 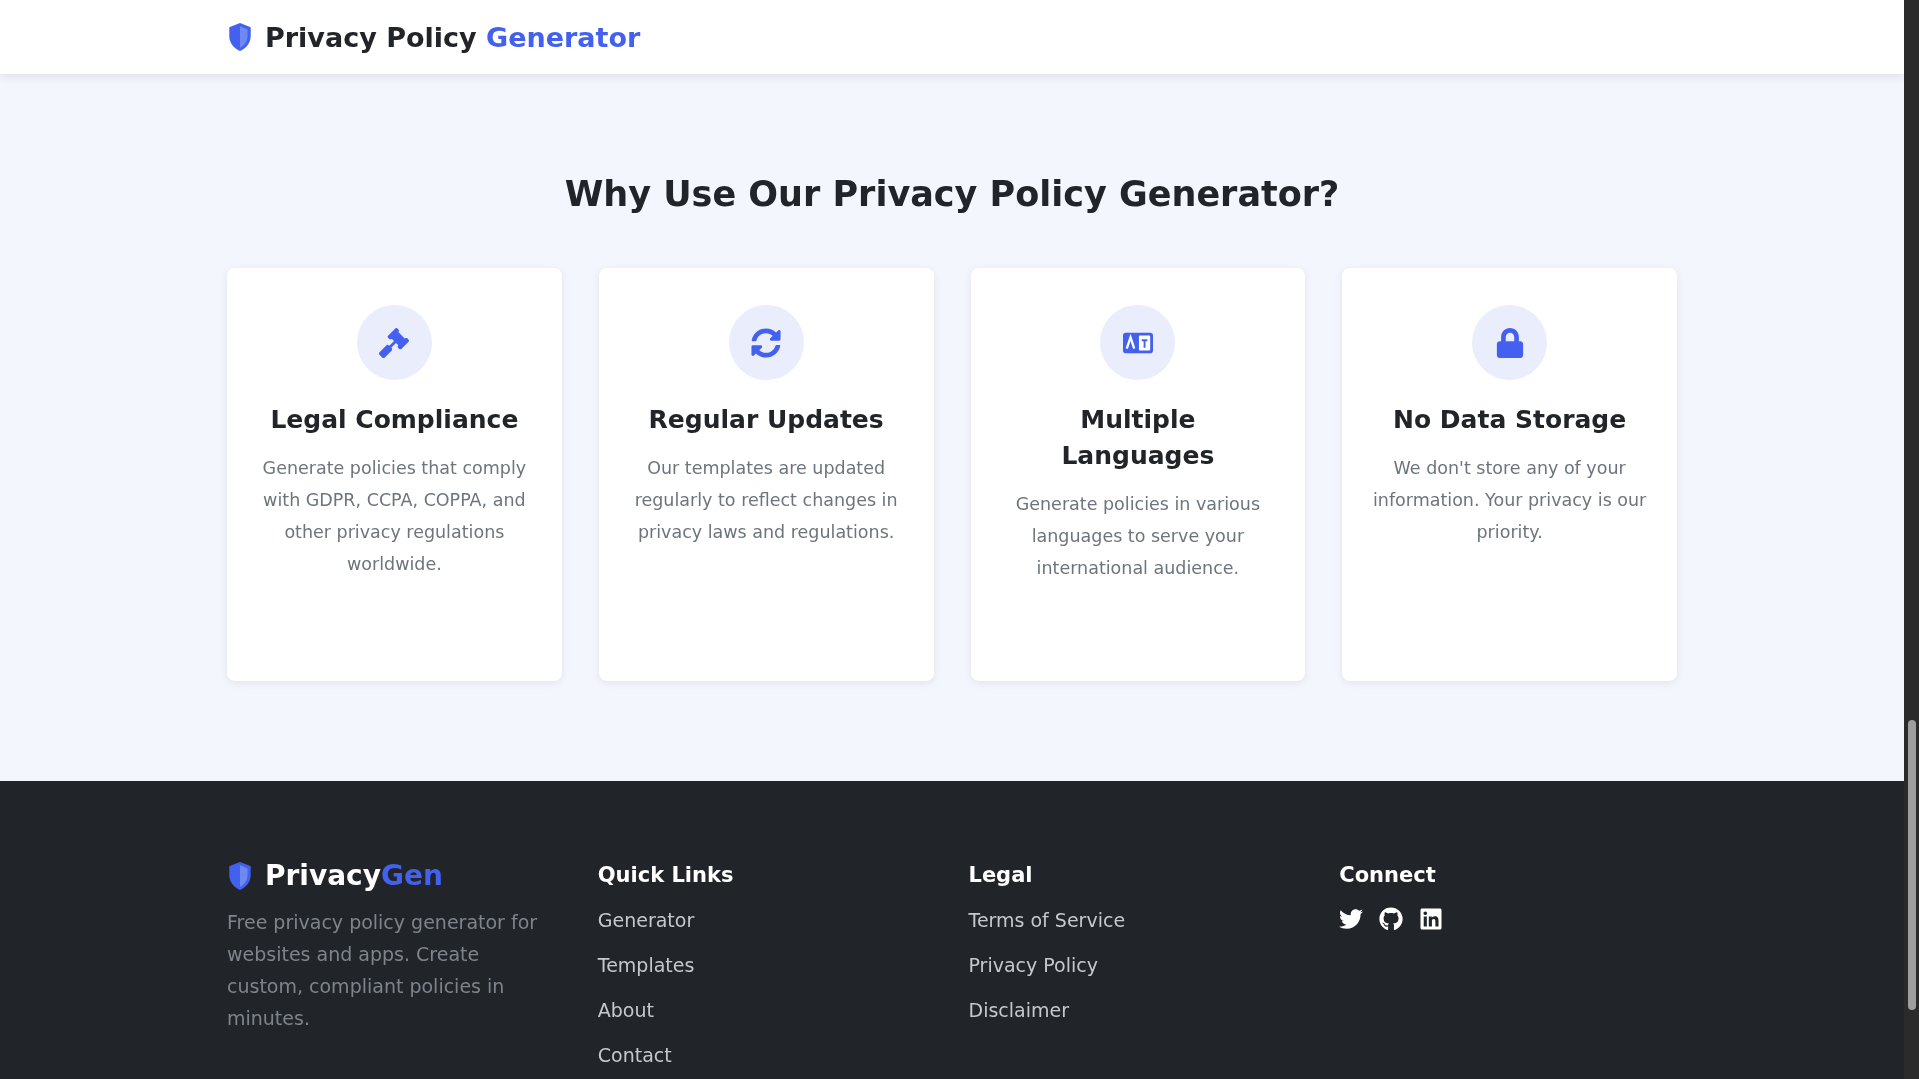 What do you see at coordinates (1509, 500) in the screenshot?
I see `feature-description: We don't store any of your information. Your privacy is our priority.` at bounding box center [1509, 500].